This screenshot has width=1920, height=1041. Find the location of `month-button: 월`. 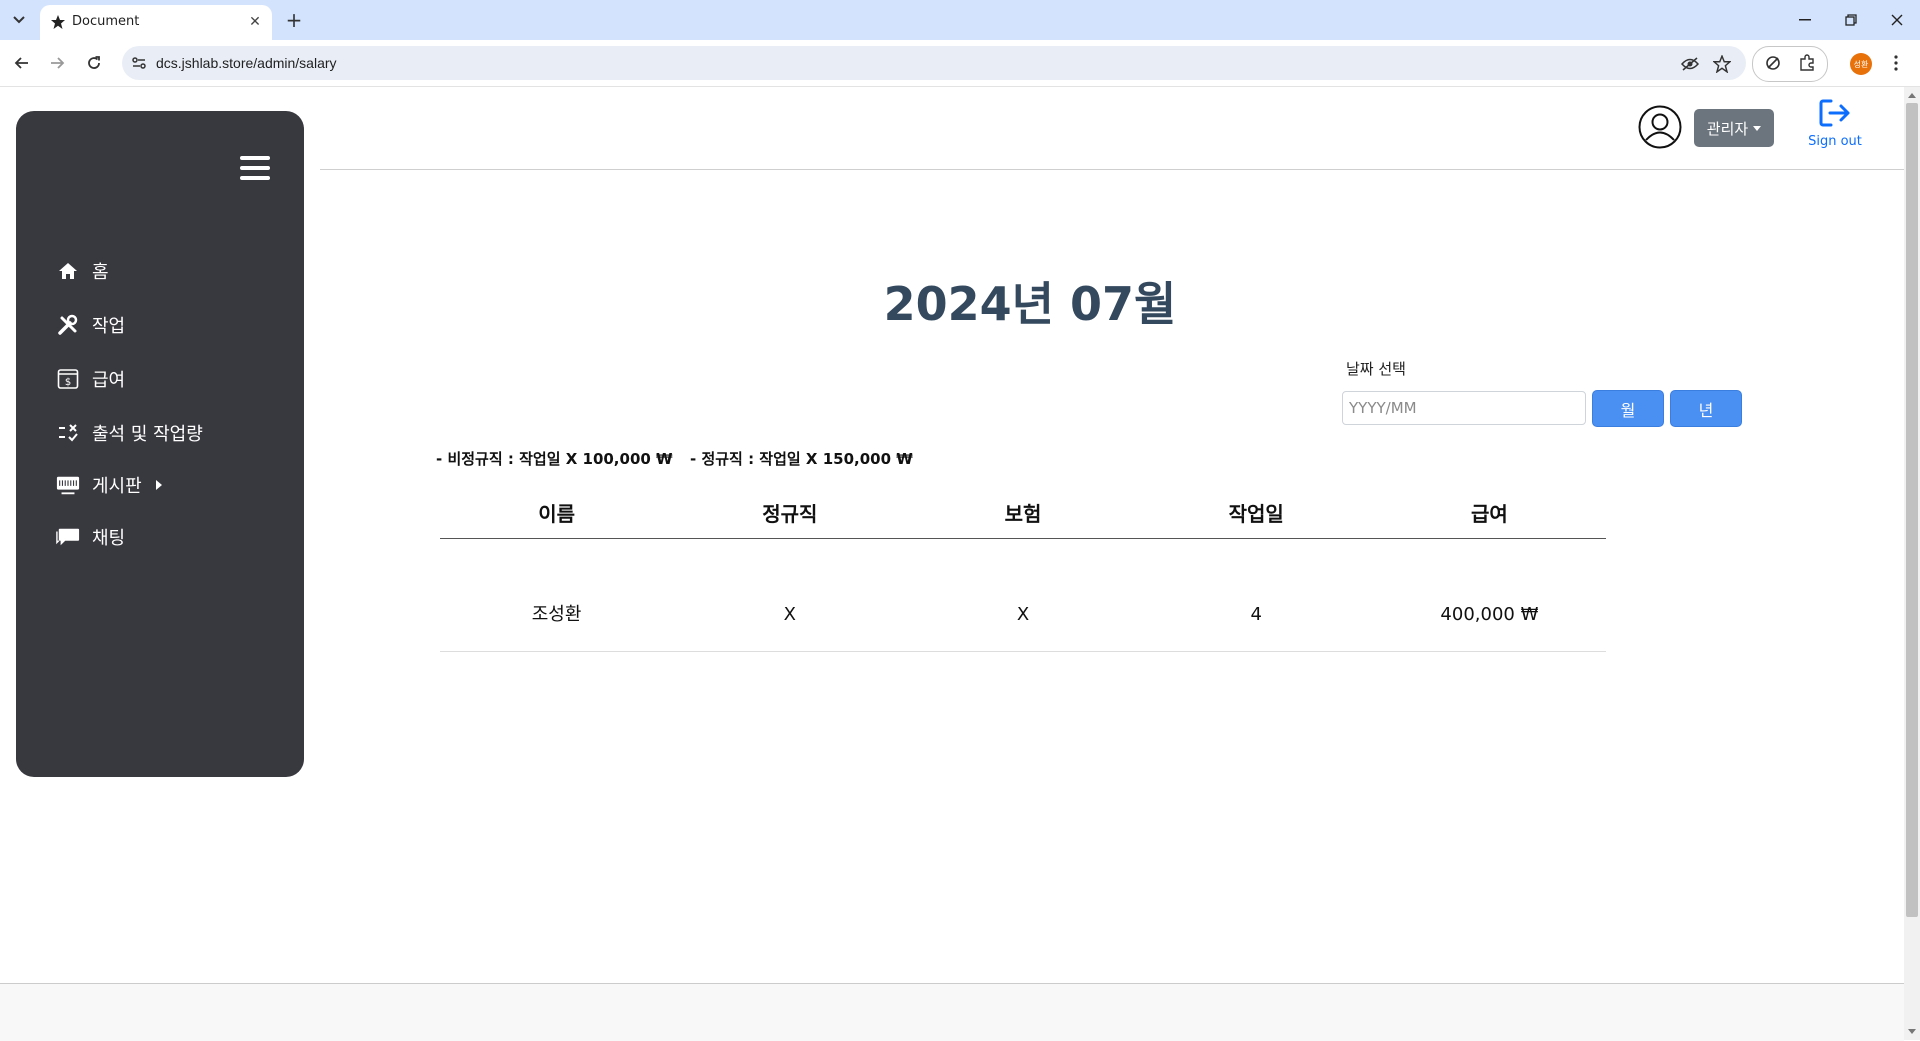

month-button: 월 is located at coordinates (1628, 408).